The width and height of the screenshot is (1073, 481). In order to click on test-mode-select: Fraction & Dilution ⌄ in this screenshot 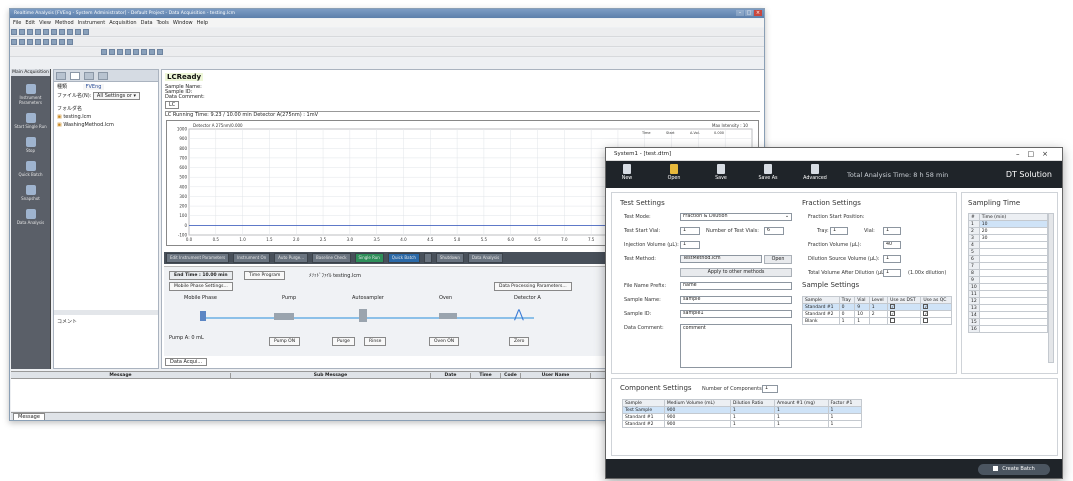, I will do `click(736, 217)`.